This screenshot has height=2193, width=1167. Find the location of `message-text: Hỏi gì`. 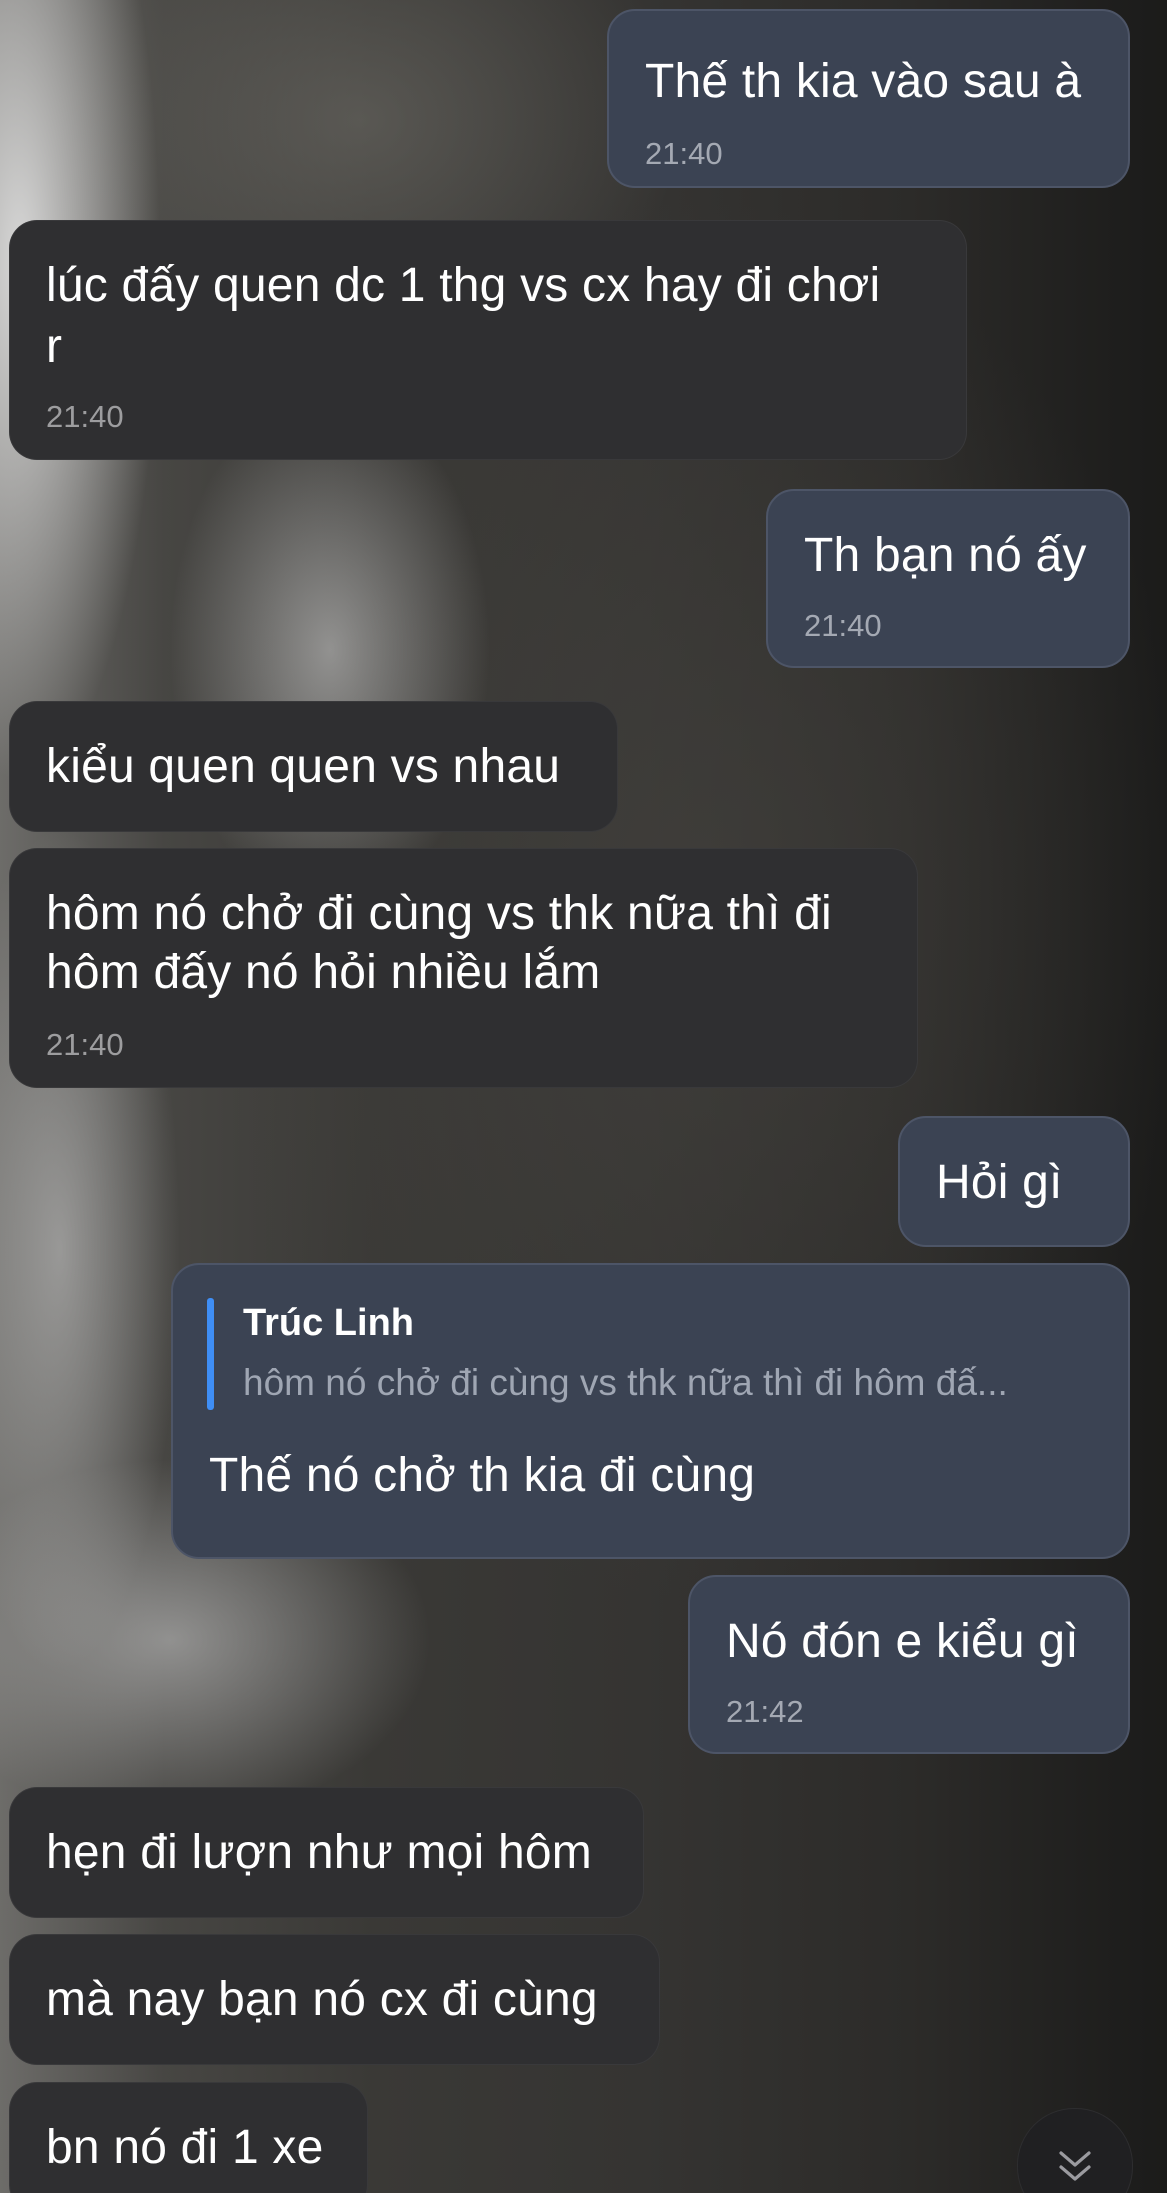

message-text: Hỏi gì is located at coordinates (999, 1182).